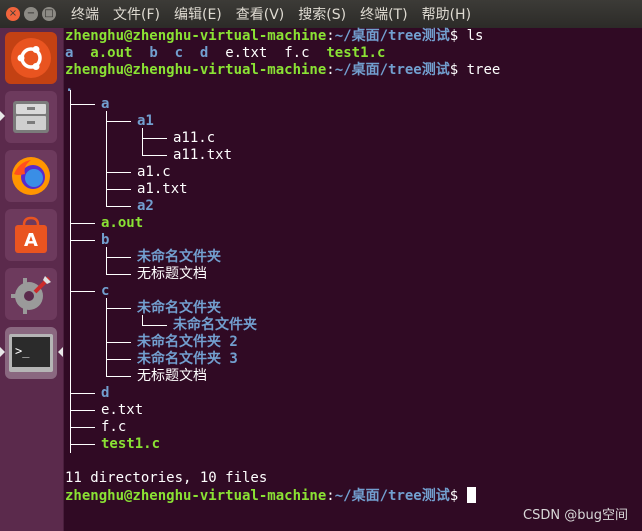  I want to click on terminal-icon: >_, so click(31, 353).